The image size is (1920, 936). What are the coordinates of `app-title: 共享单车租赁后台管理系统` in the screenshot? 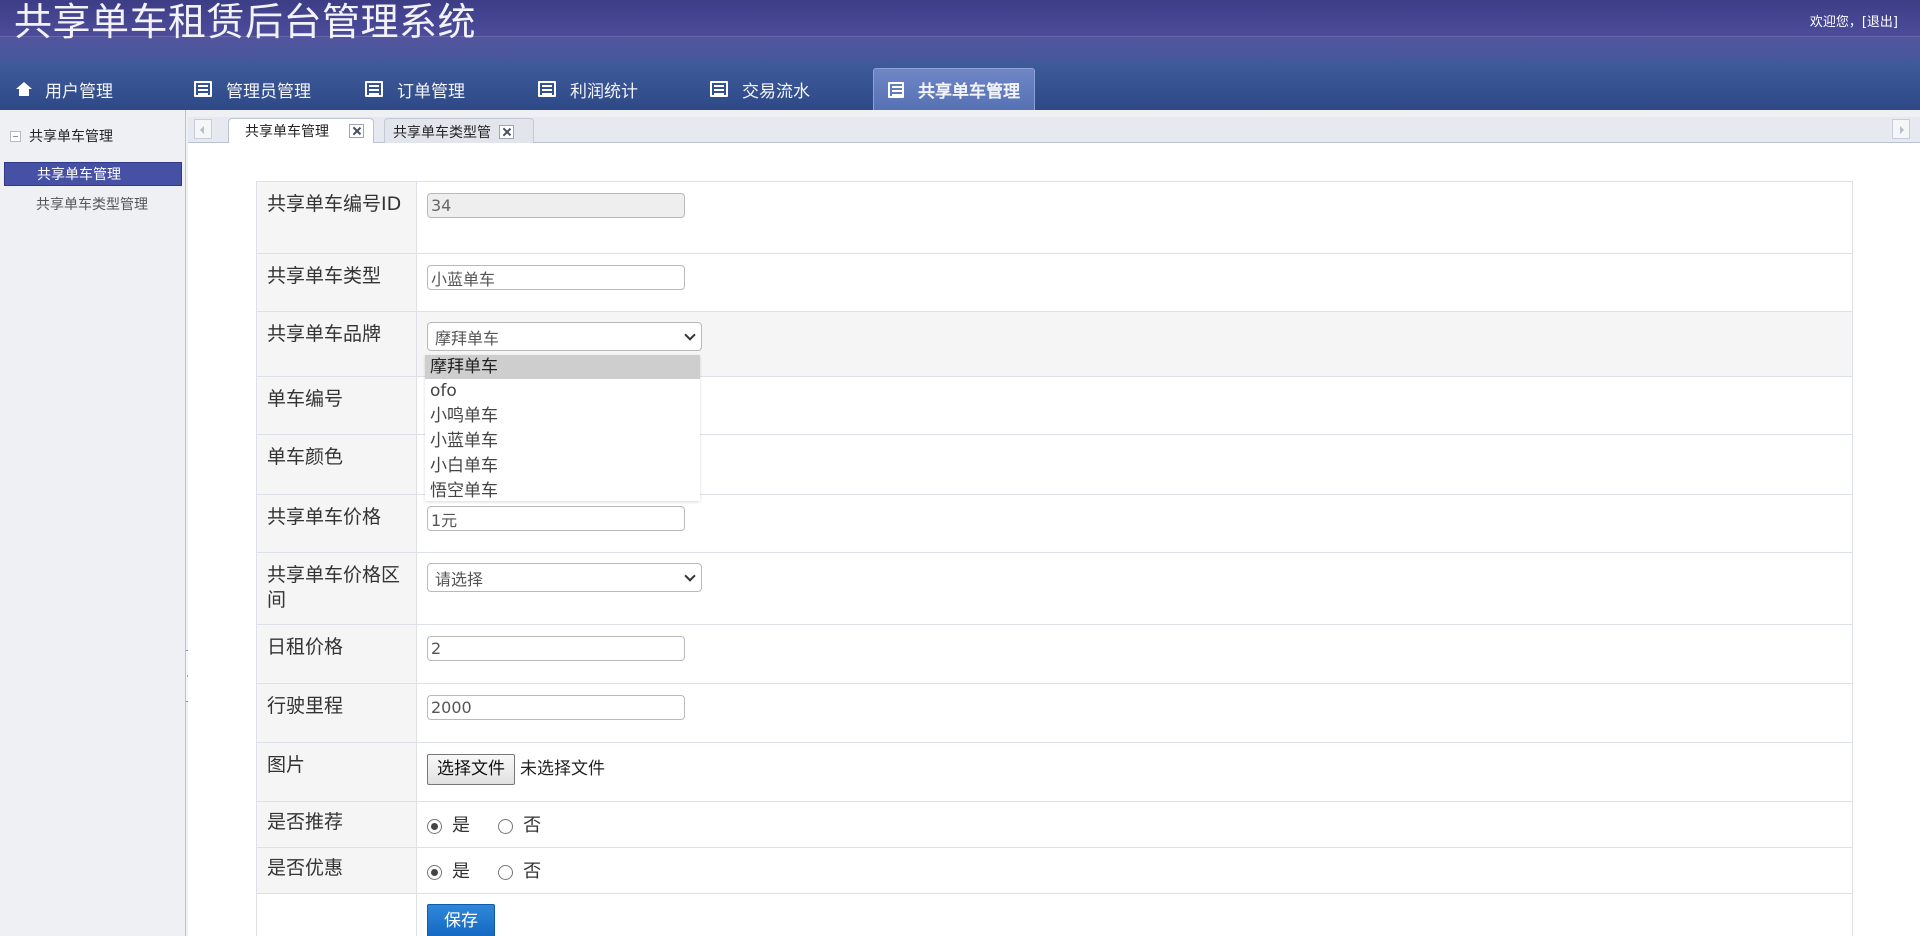 It's located at (245, 22).